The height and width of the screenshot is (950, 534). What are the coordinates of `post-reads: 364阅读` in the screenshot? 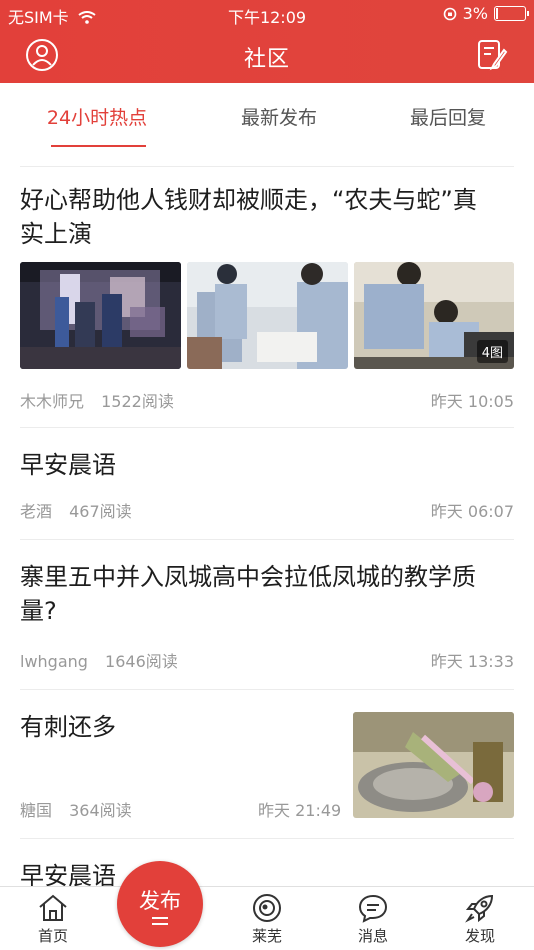 It's located at (100, 810).